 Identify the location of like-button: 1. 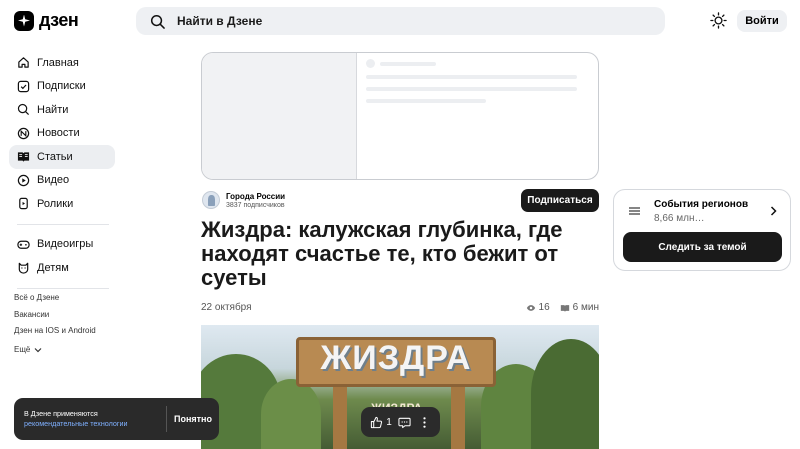
(381, 422).